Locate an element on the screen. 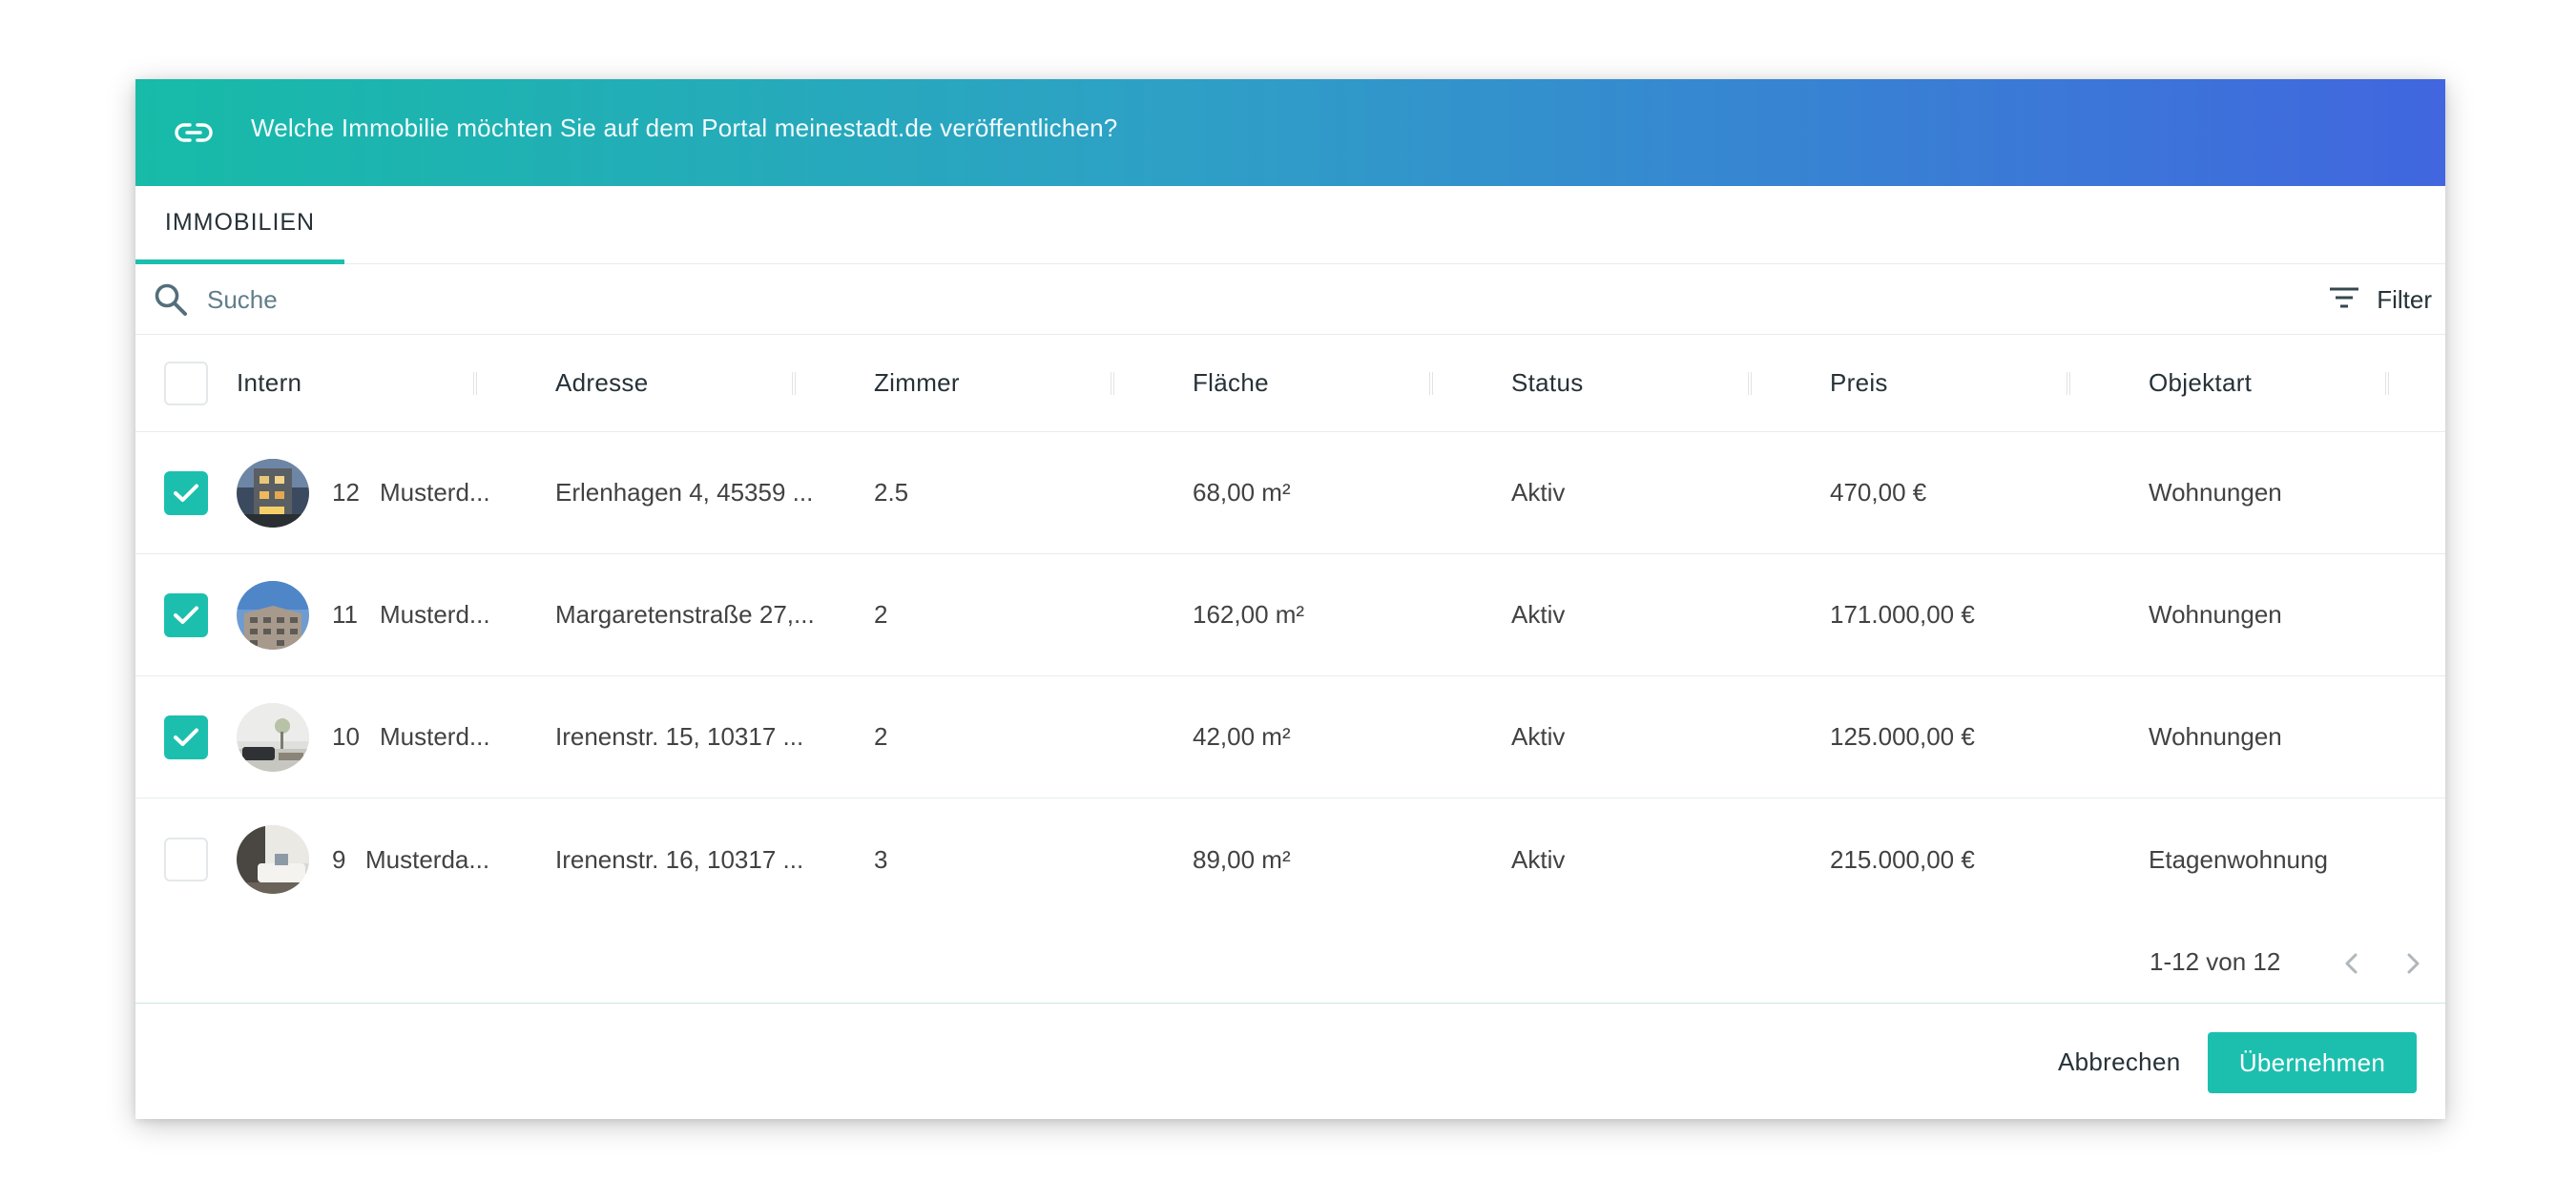  column-header-intern: Intern is located at coordinates (269, 383).